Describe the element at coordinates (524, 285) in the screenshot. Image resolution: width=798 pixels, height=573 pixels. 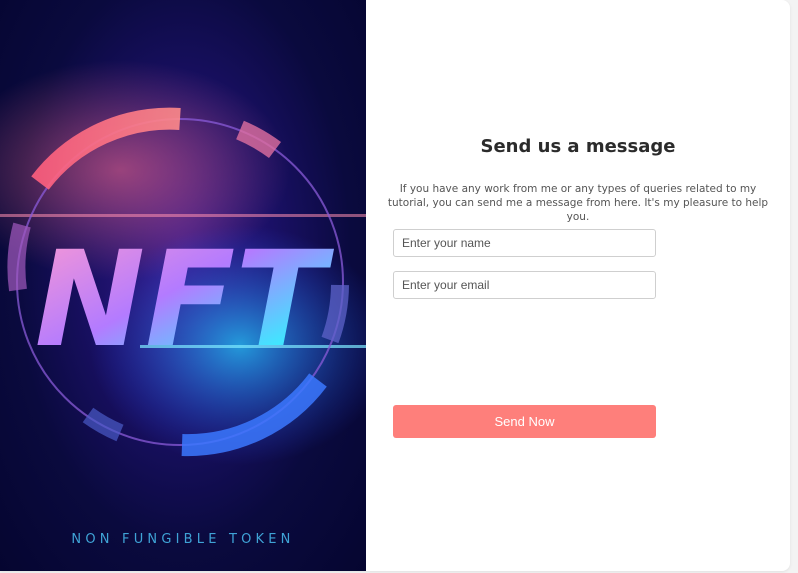
I see `email-input` at that location.